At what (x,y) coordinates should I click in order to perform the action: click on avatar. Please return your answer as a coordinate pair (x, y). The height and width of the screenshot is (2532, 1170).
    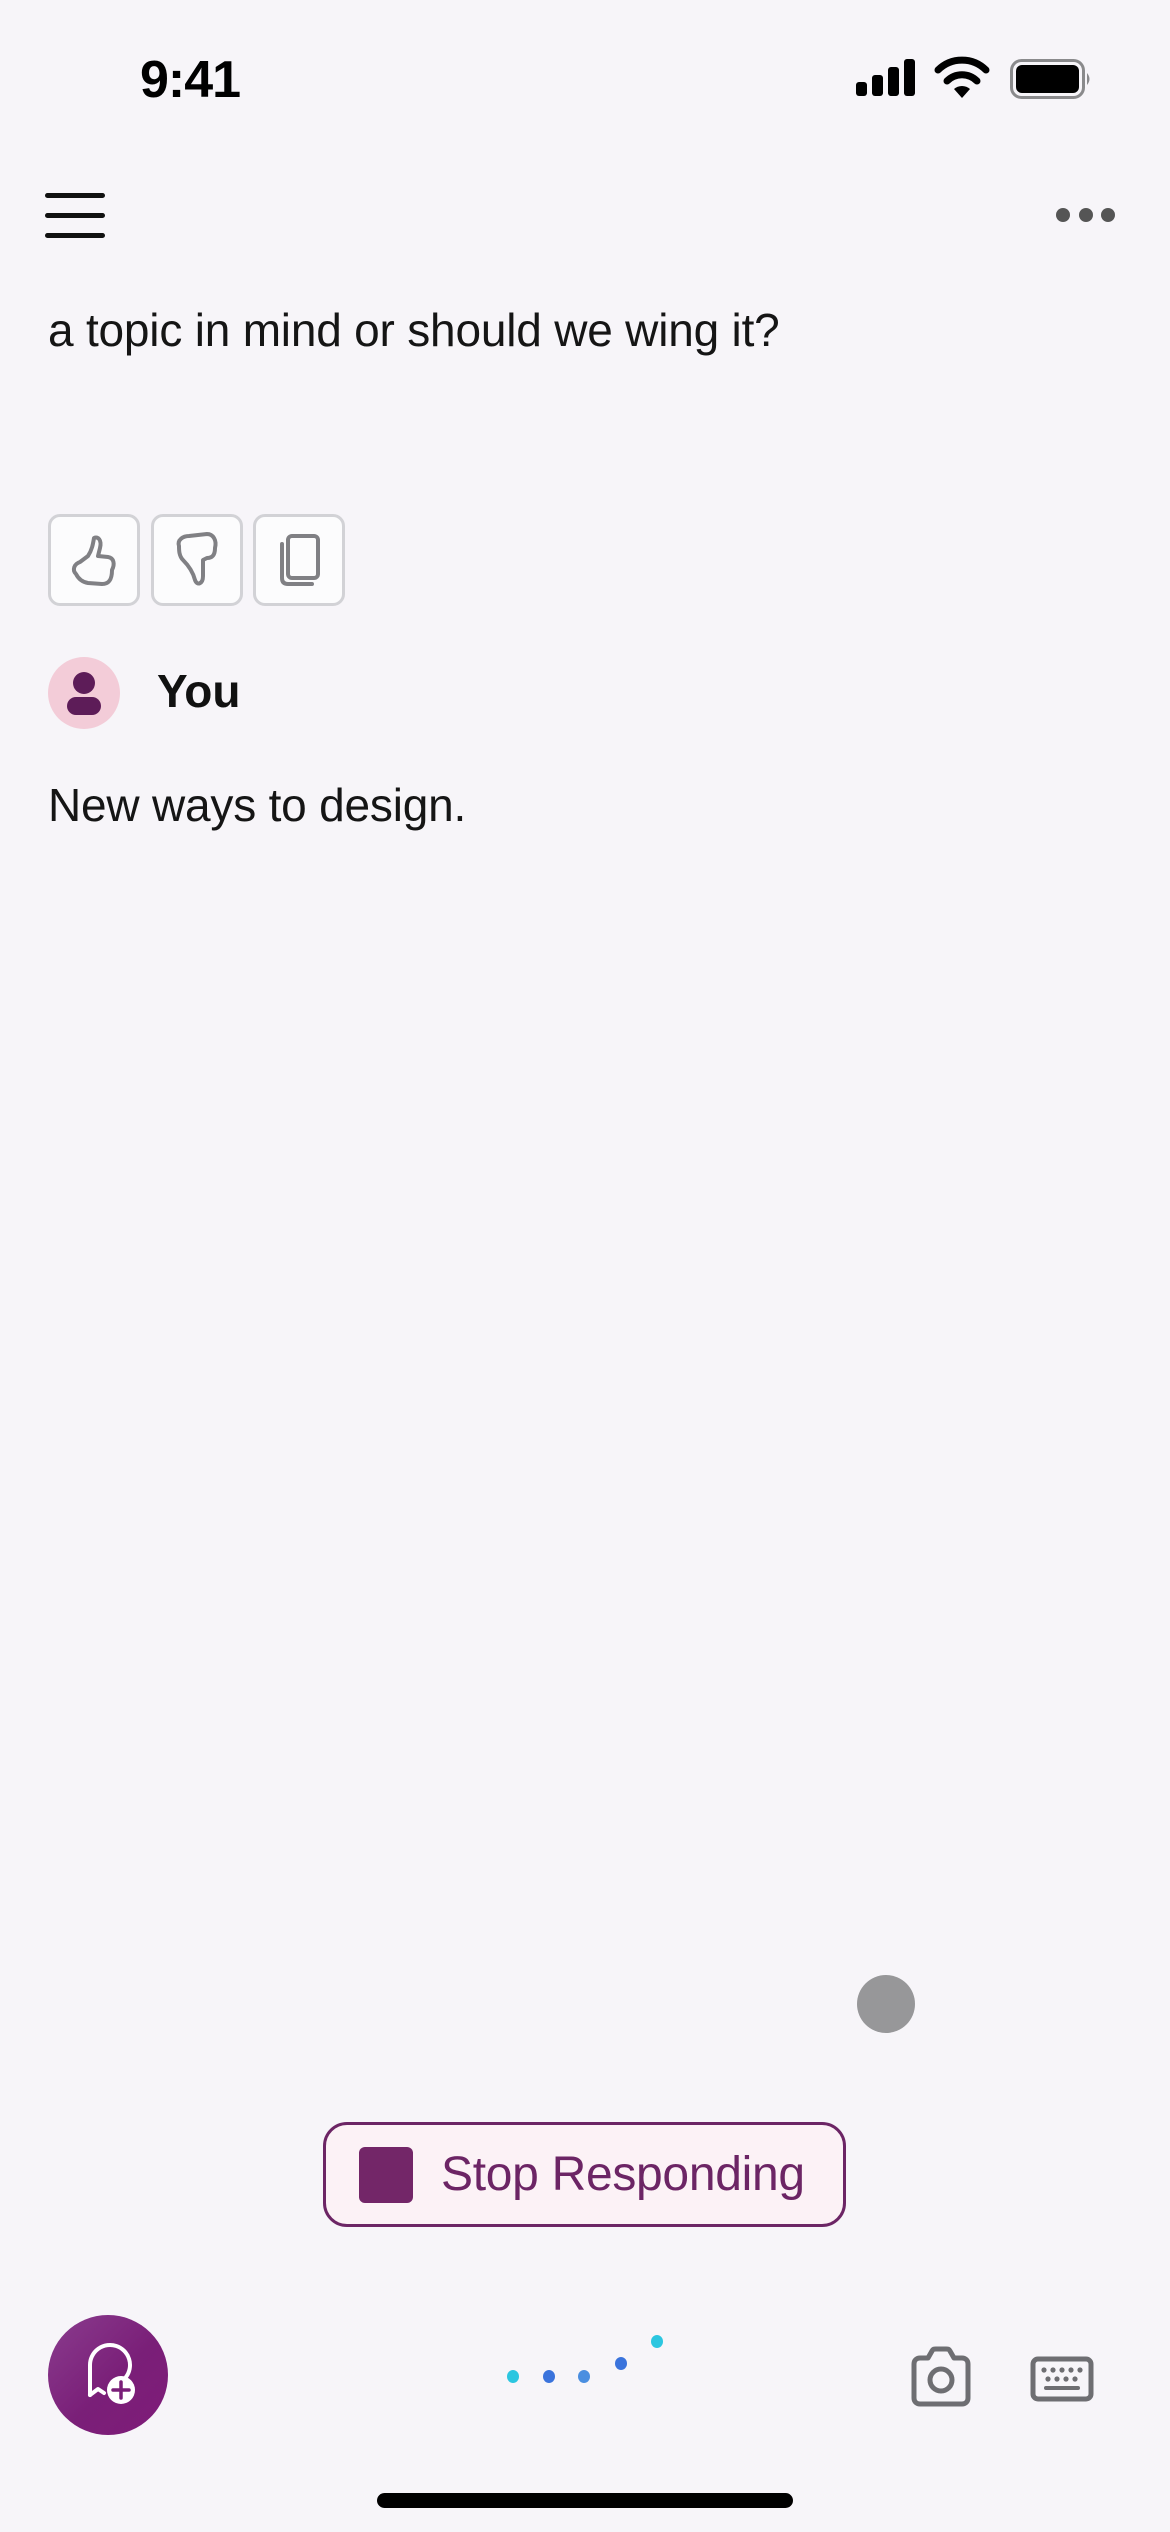
    Looking at the image, I should click on (84, 693).